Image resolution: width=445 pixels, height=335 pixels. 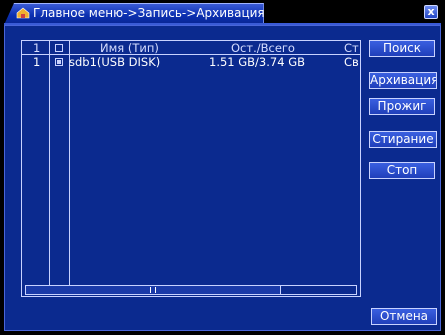 I want to click on grip-icon, so click(x=153, y=290).